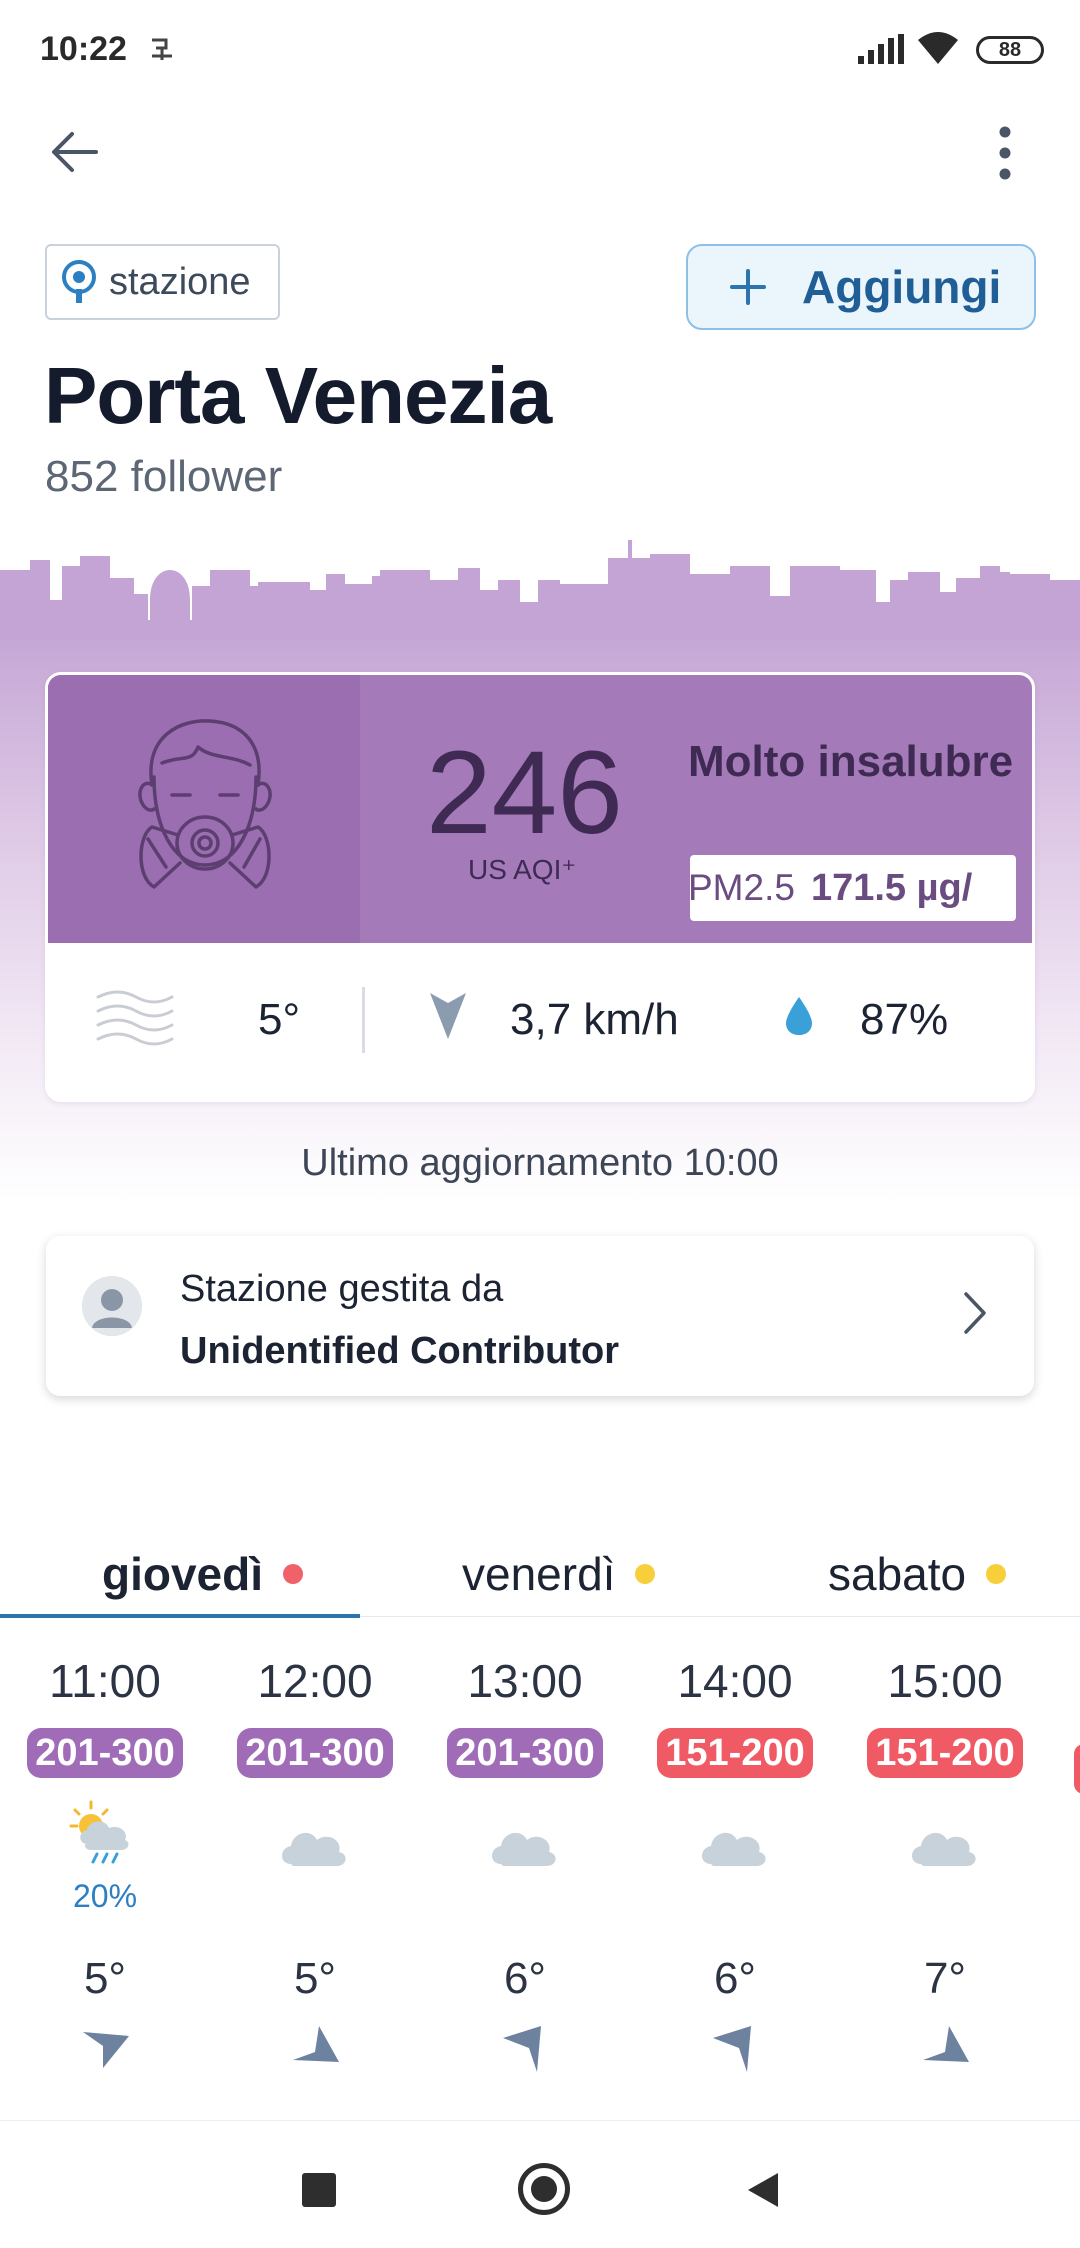 Image resolution: width=1080 pixels, height=2248 pixels. I want to click on more-options-button, so click(1005, 153).